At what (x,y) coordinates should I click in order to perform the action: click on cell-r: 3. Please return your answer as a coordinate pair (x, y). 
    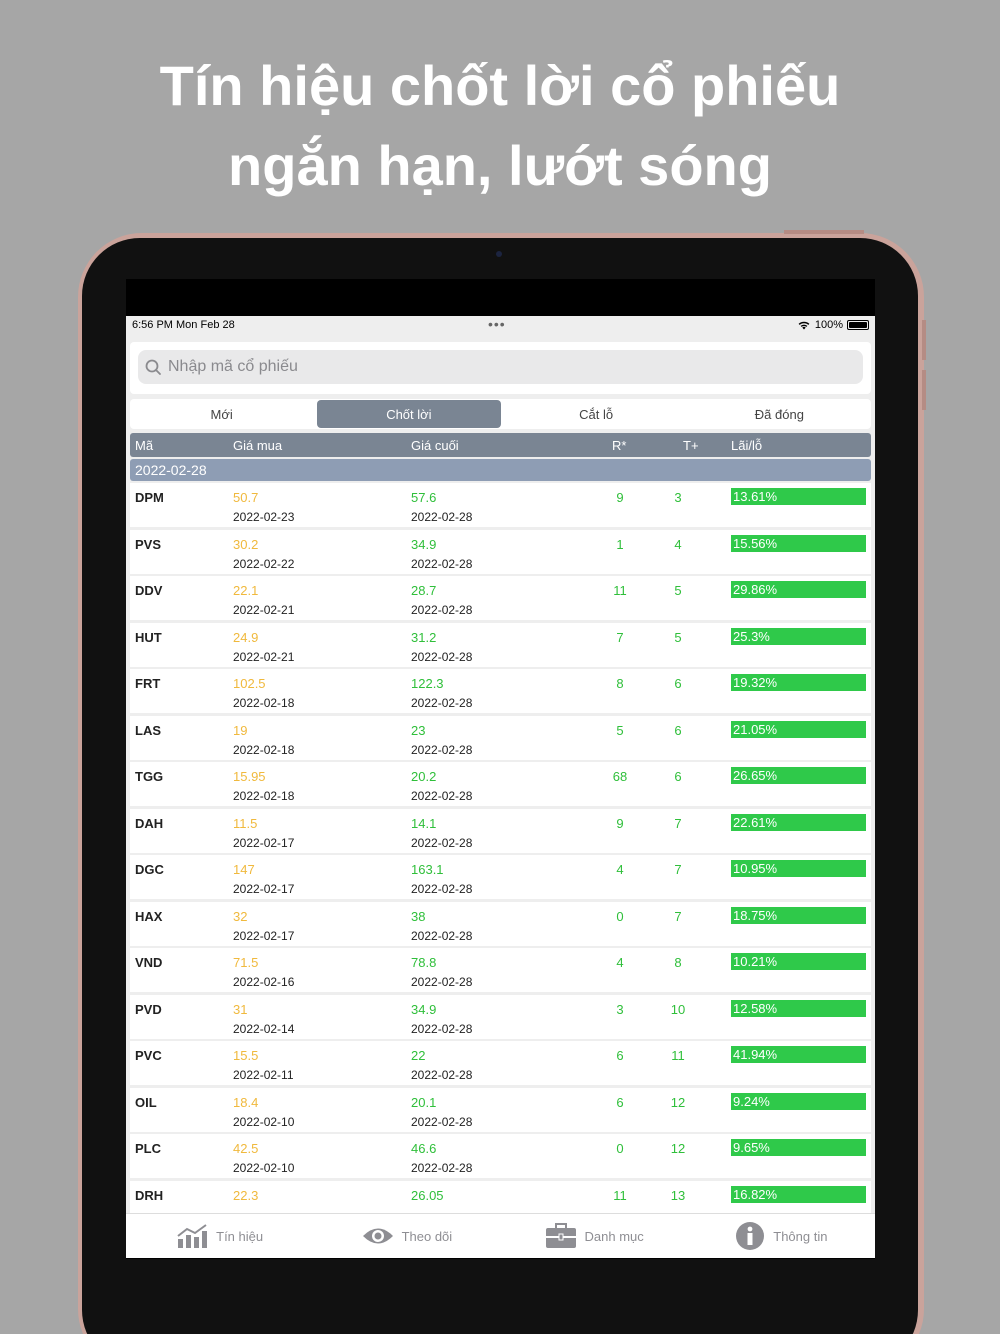
    Looking at the image, I should click on (620, 1009).